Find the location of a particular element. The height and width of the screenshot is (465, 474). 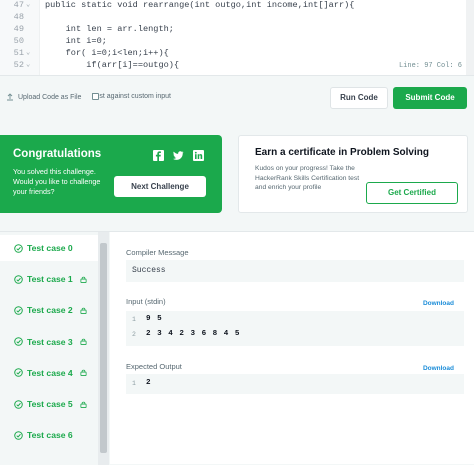

code-text: int len = arr.length; is located at coordinates (109, 29).